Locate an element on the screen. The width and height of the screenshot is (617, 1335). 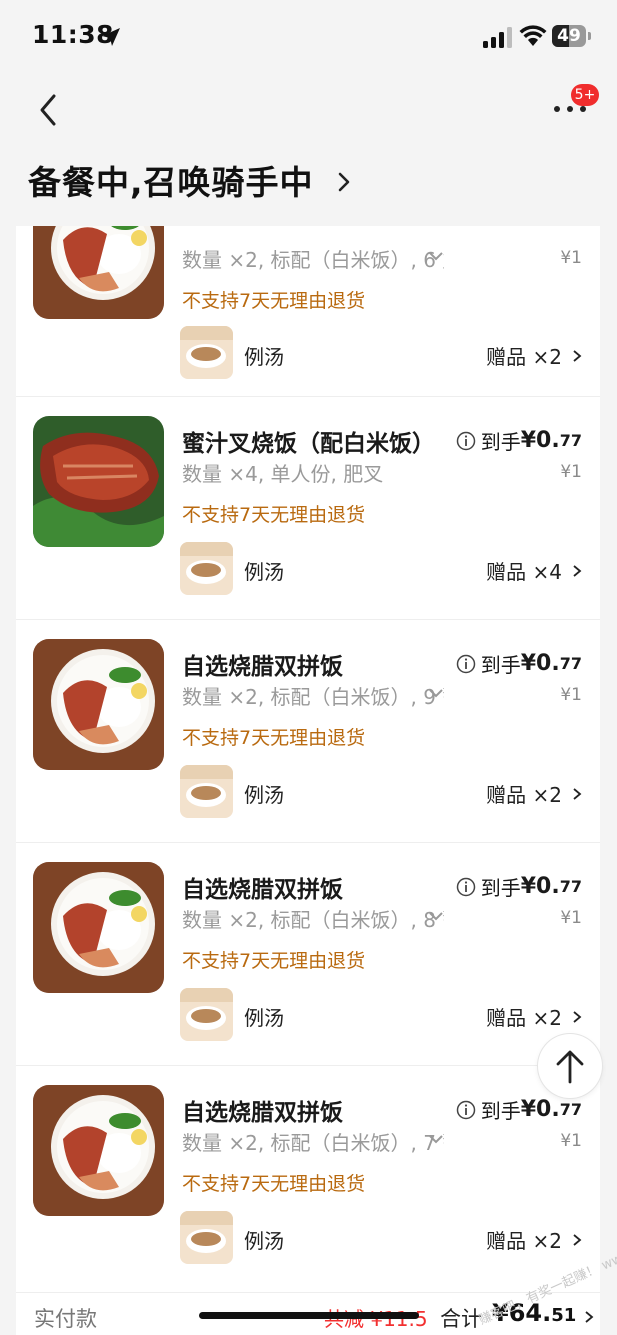
back-arrow-icon is located at coordinates (49, 110).